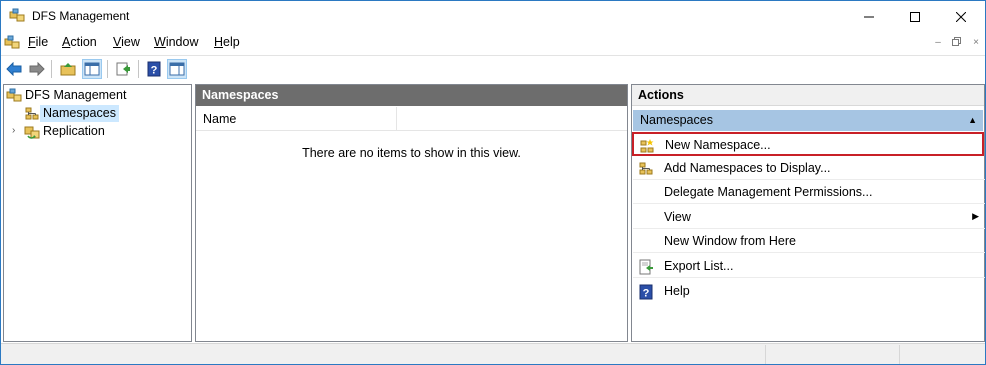 Image resolution: width=986 pixels, height=365 pixels. What do you see at coordinates (809, 241) in the screenshot?
I see `action-new-window-from-here: New Window from Here` at bounding box center [809, 241].